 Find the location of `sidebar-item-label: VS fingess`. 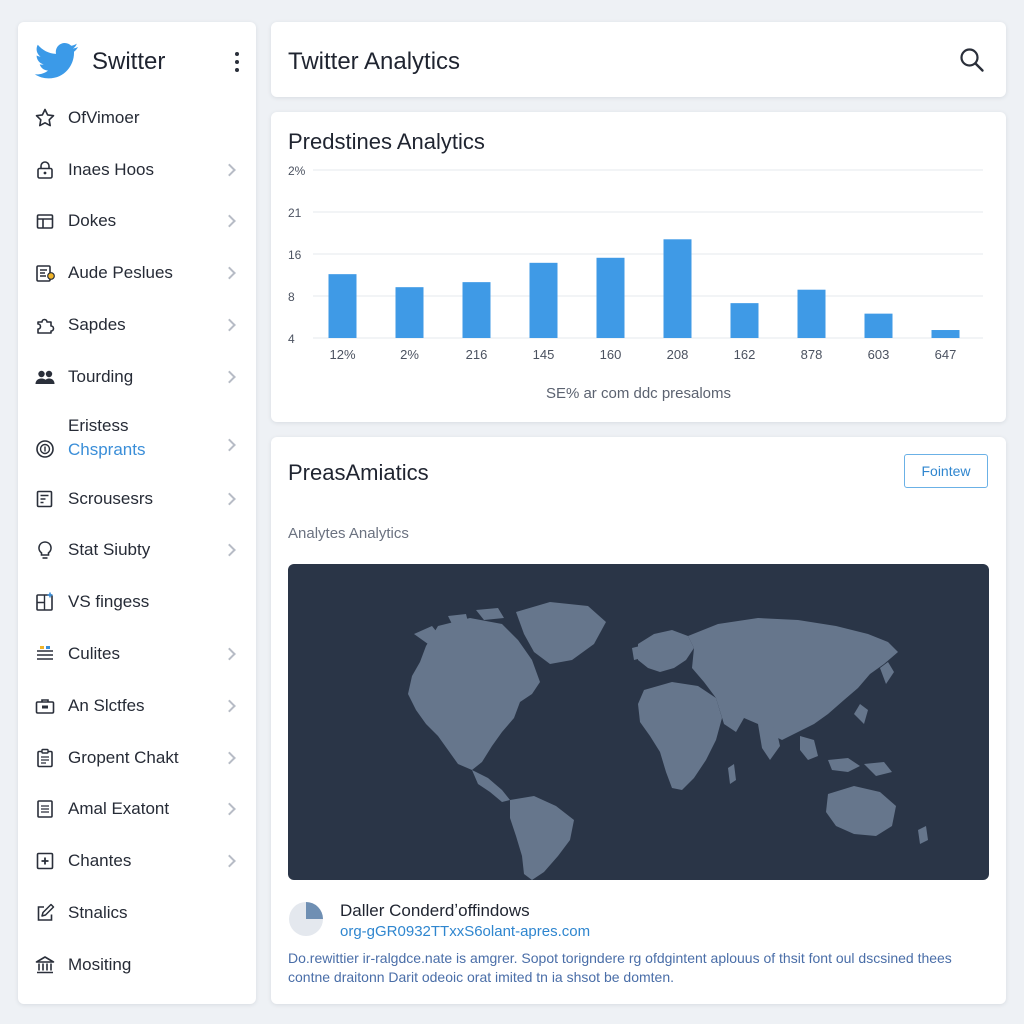

sidebar-item-label: VS fingess is located at coordinates (109, 602).